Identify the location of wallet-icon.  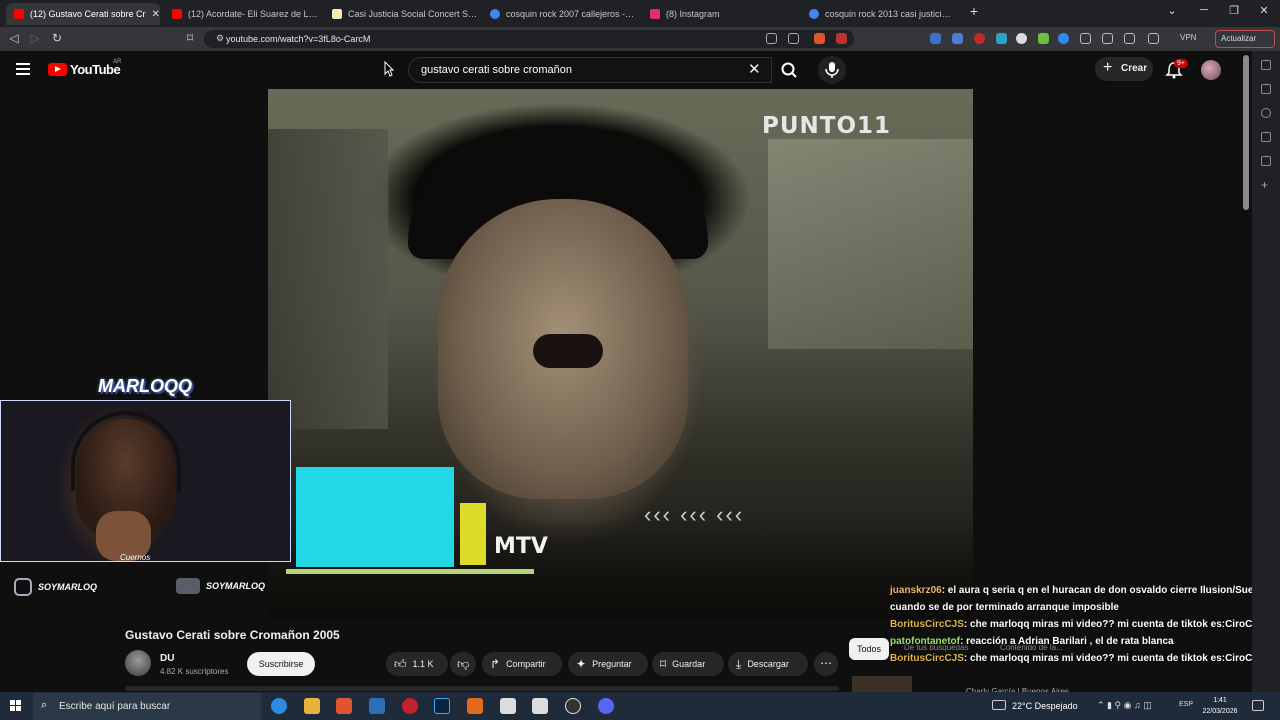
(1153, 38).